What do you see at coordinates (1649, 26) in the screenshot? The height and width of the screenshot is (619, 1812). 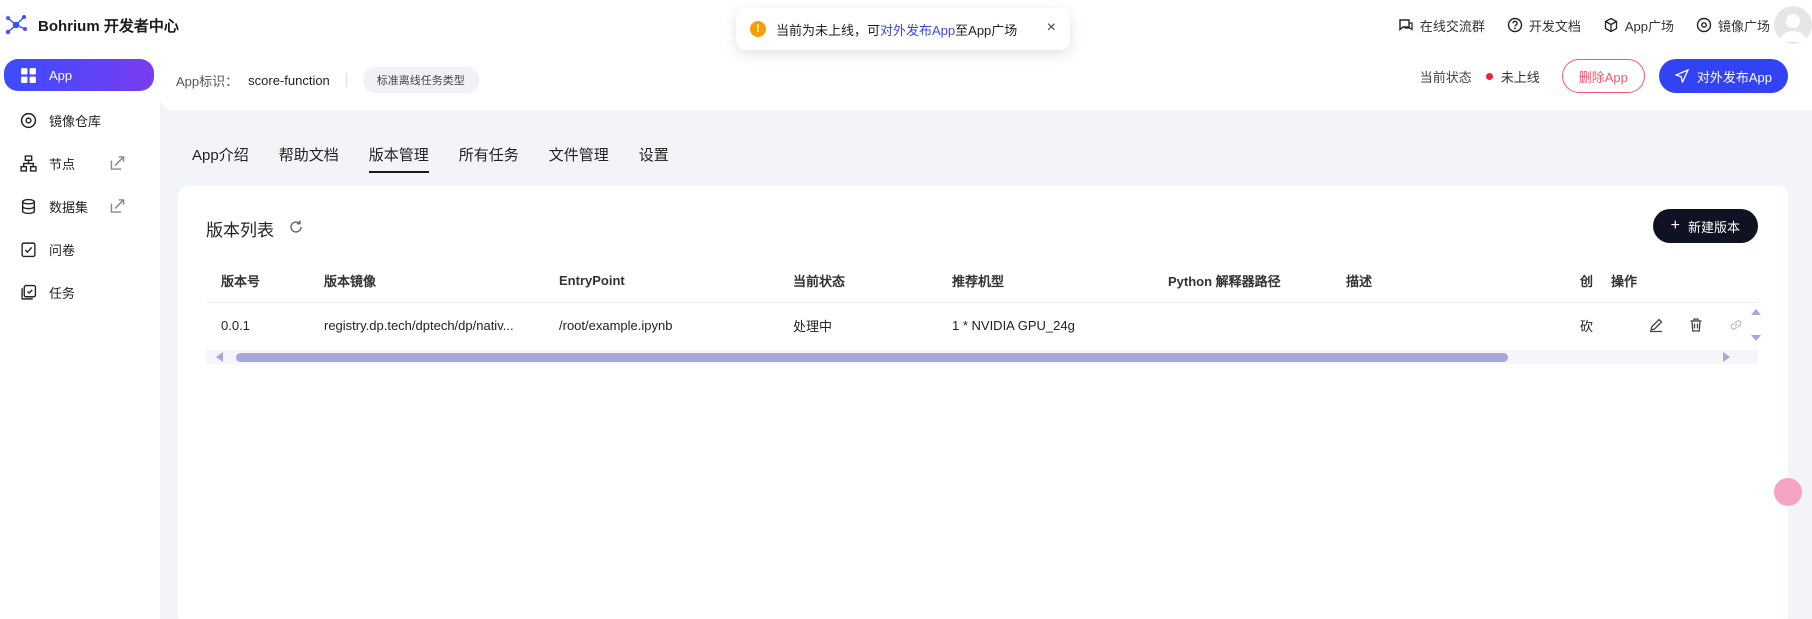 I see `top-link-label: App广场` at bounding box center [1649, 26].